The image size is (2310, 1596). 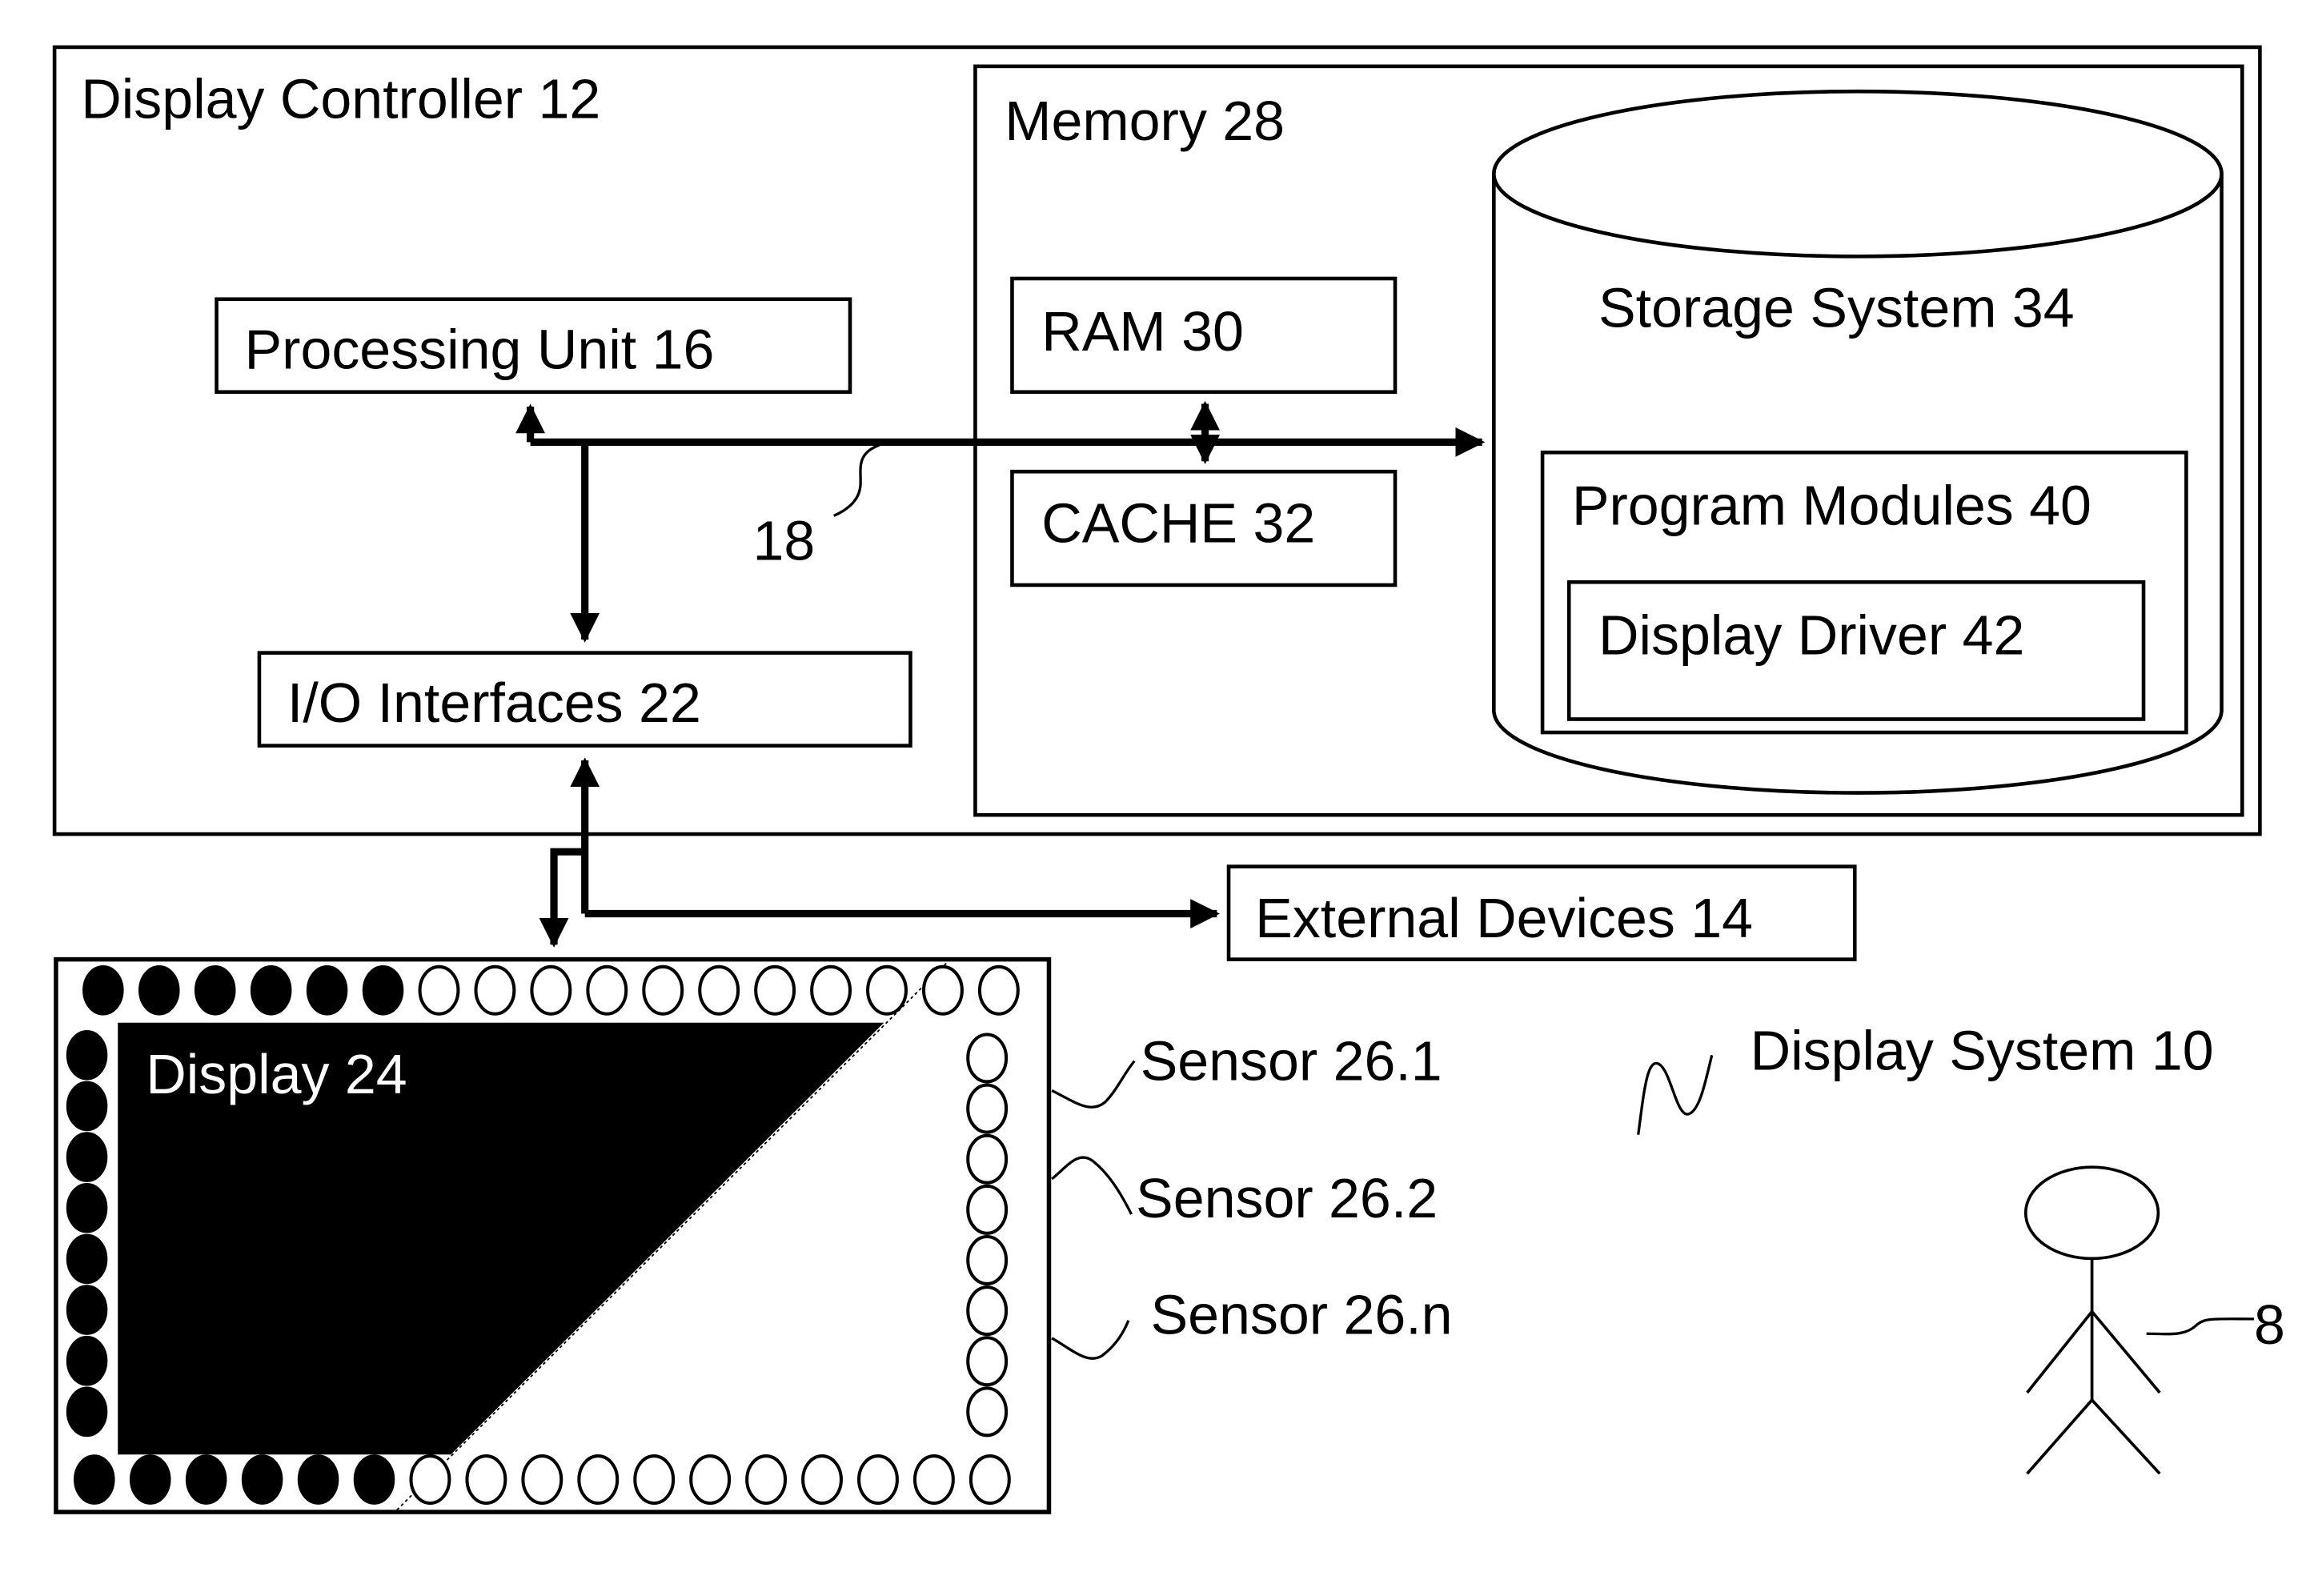 I want to click on user-label: 8, so click(x=2269, y=1324).